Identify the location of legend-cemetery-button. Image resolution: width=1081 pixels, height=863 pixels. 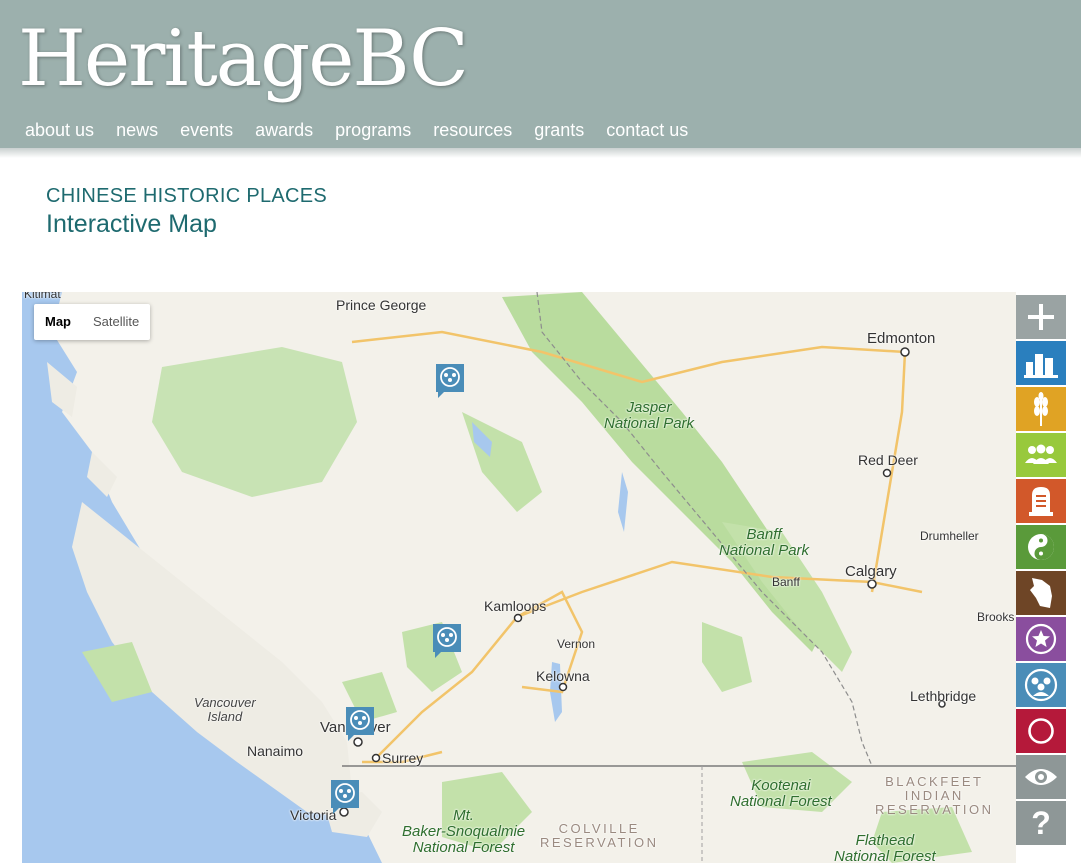
(1041, 501).